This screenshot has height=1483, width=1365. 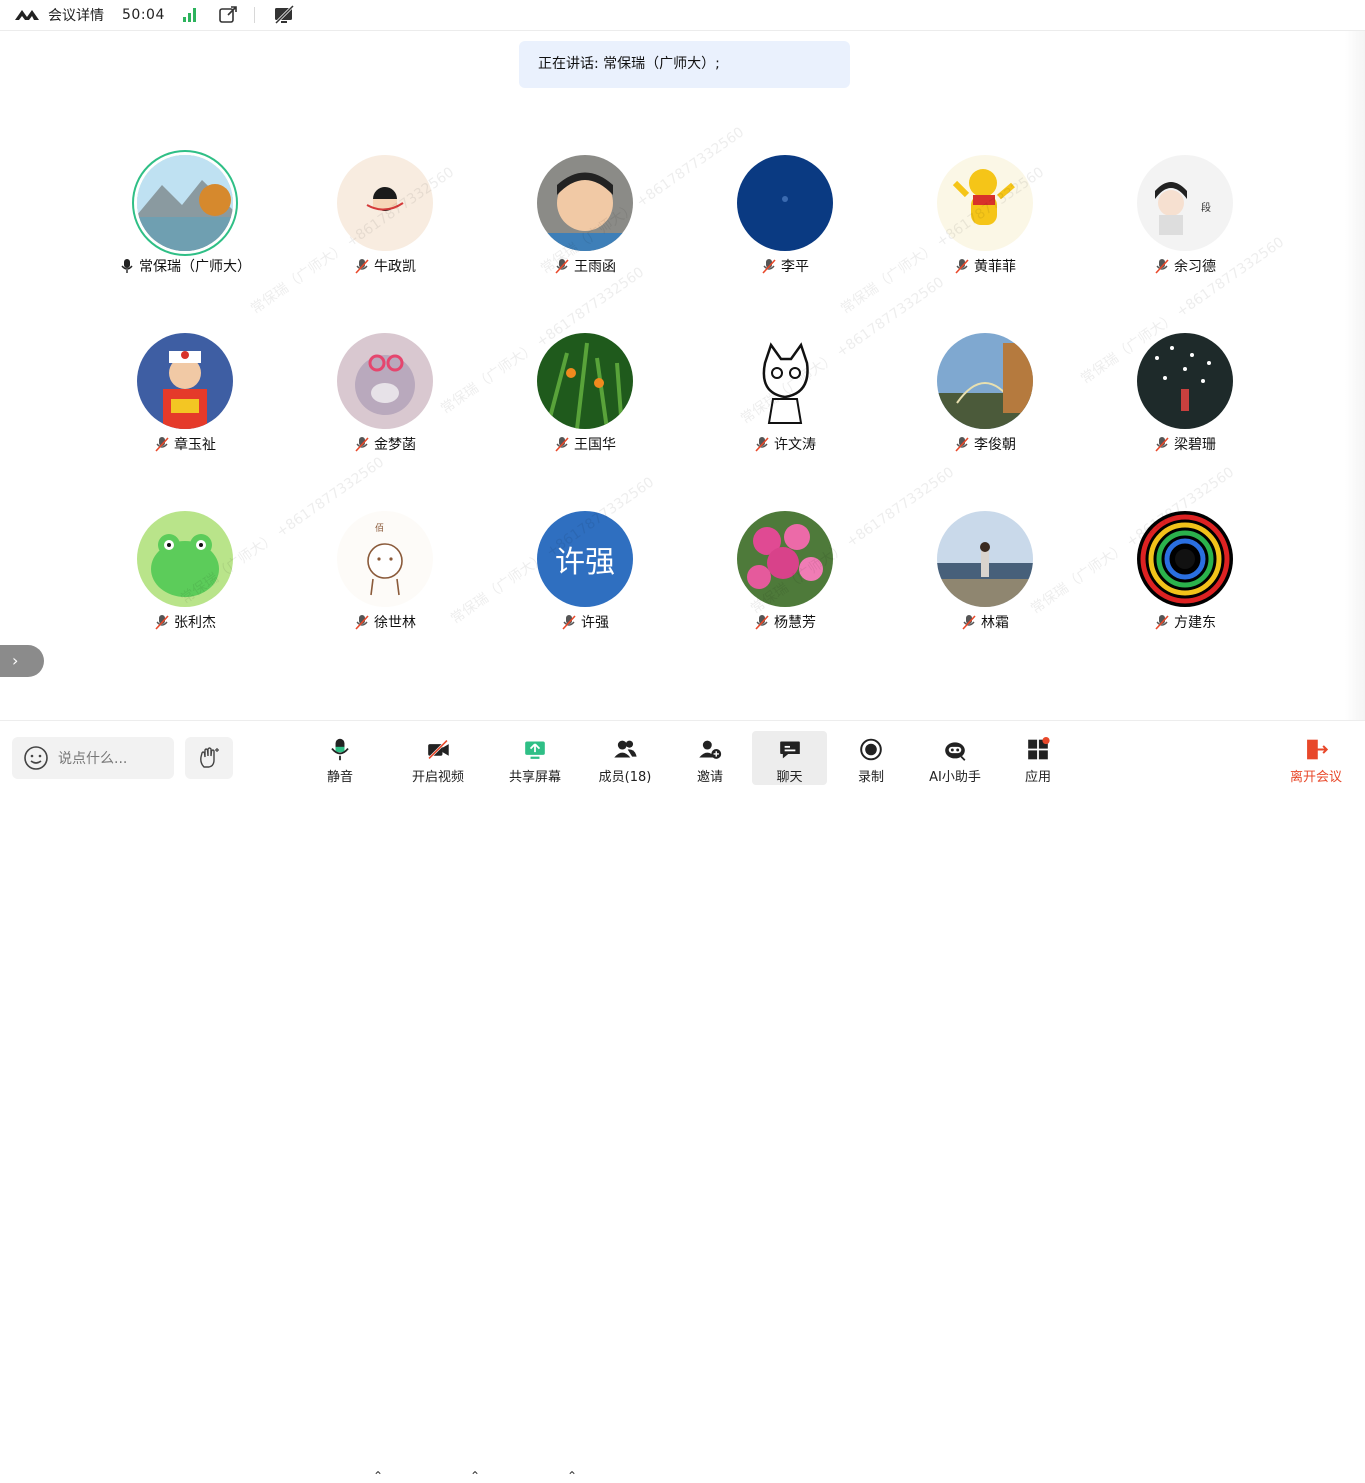 I want to click on participant-name: 黄菲菲, so click(x=995, y=267).